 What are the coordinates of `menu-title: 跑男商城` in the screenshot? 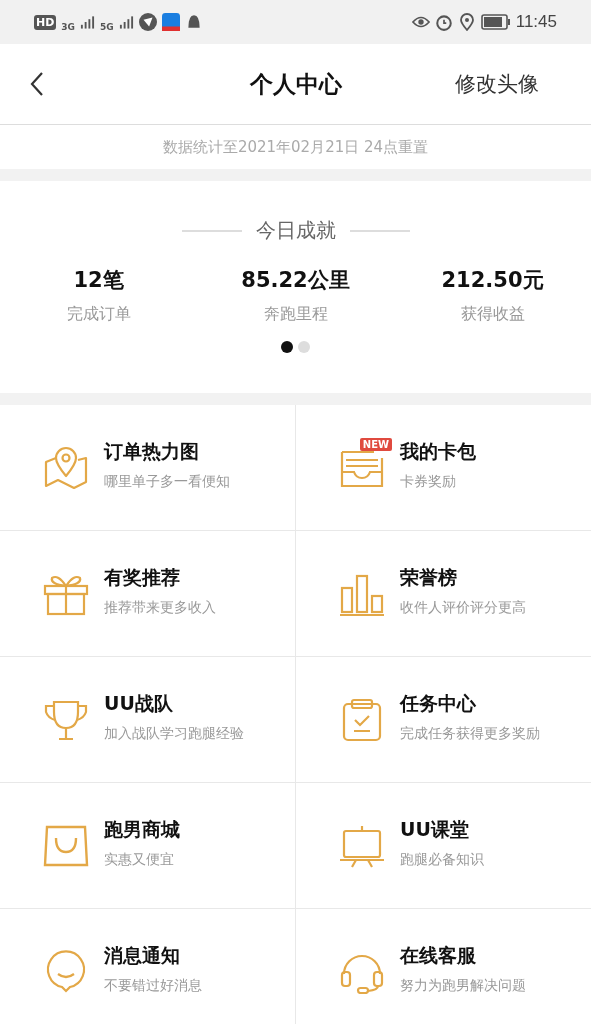 It's located at (142, 829).